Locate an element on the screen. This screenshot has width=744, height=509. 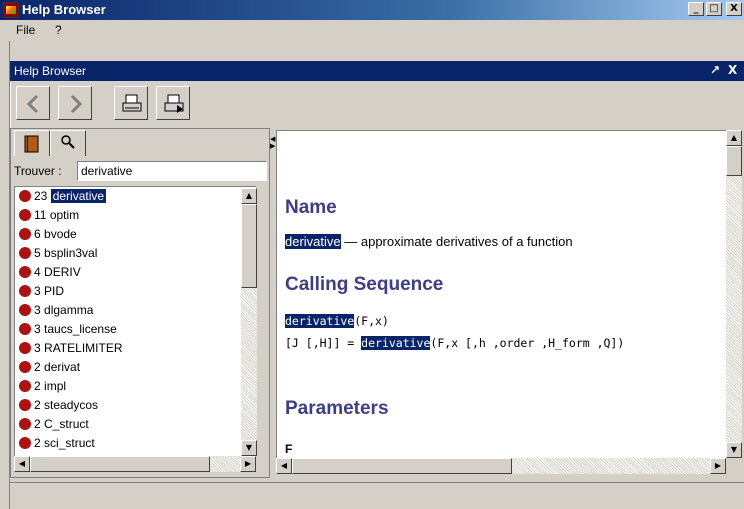
list-item: 3 PID is located at coordinates (41, 293).